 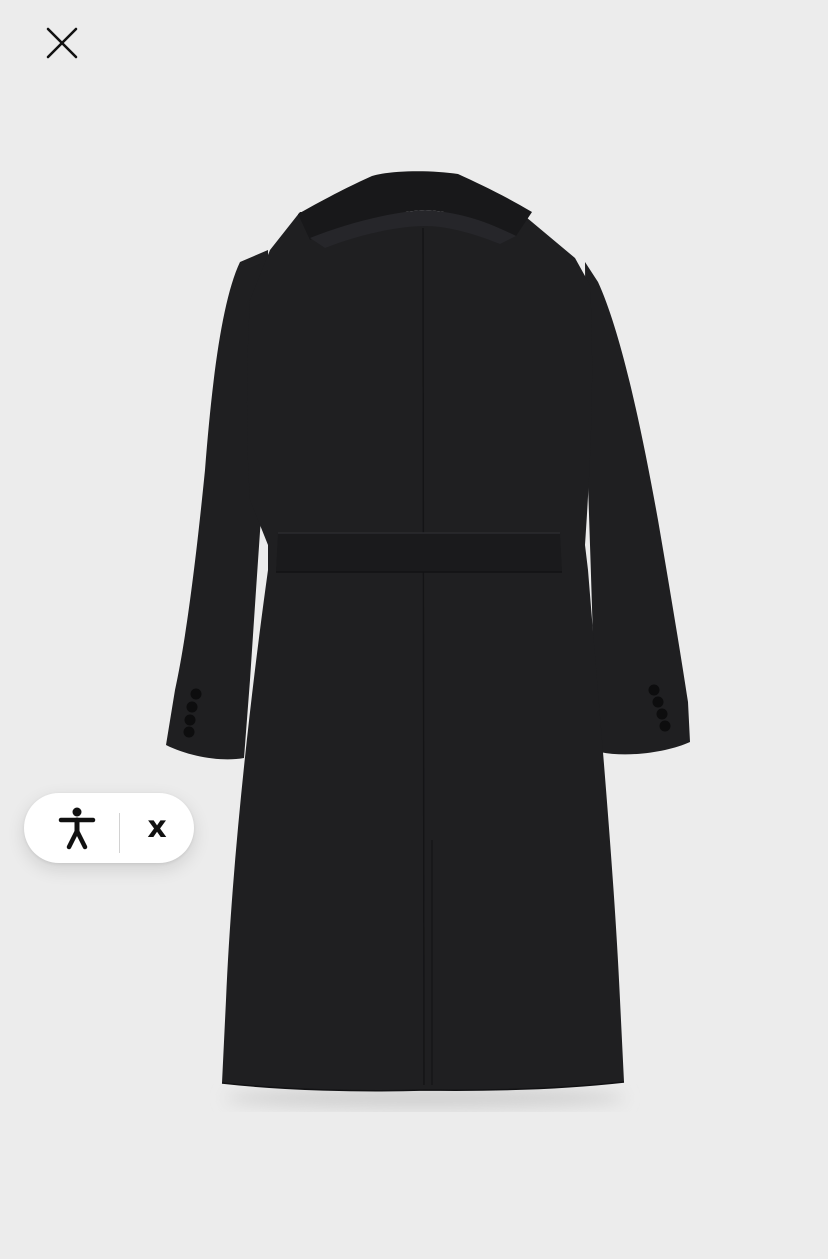 I want to click on accessibility-button, so click(x=77, y=828).